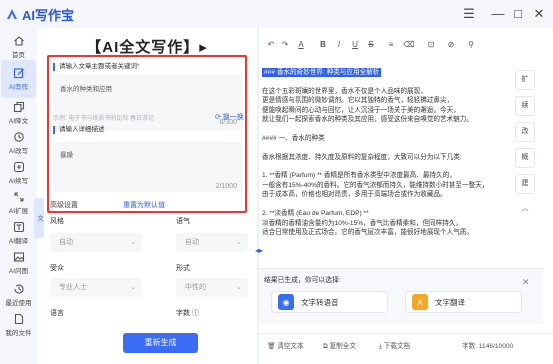 Image resolution: width=553 pixels, height=364 pixels. I want to click on translate-icon: A, so click(420, 302).